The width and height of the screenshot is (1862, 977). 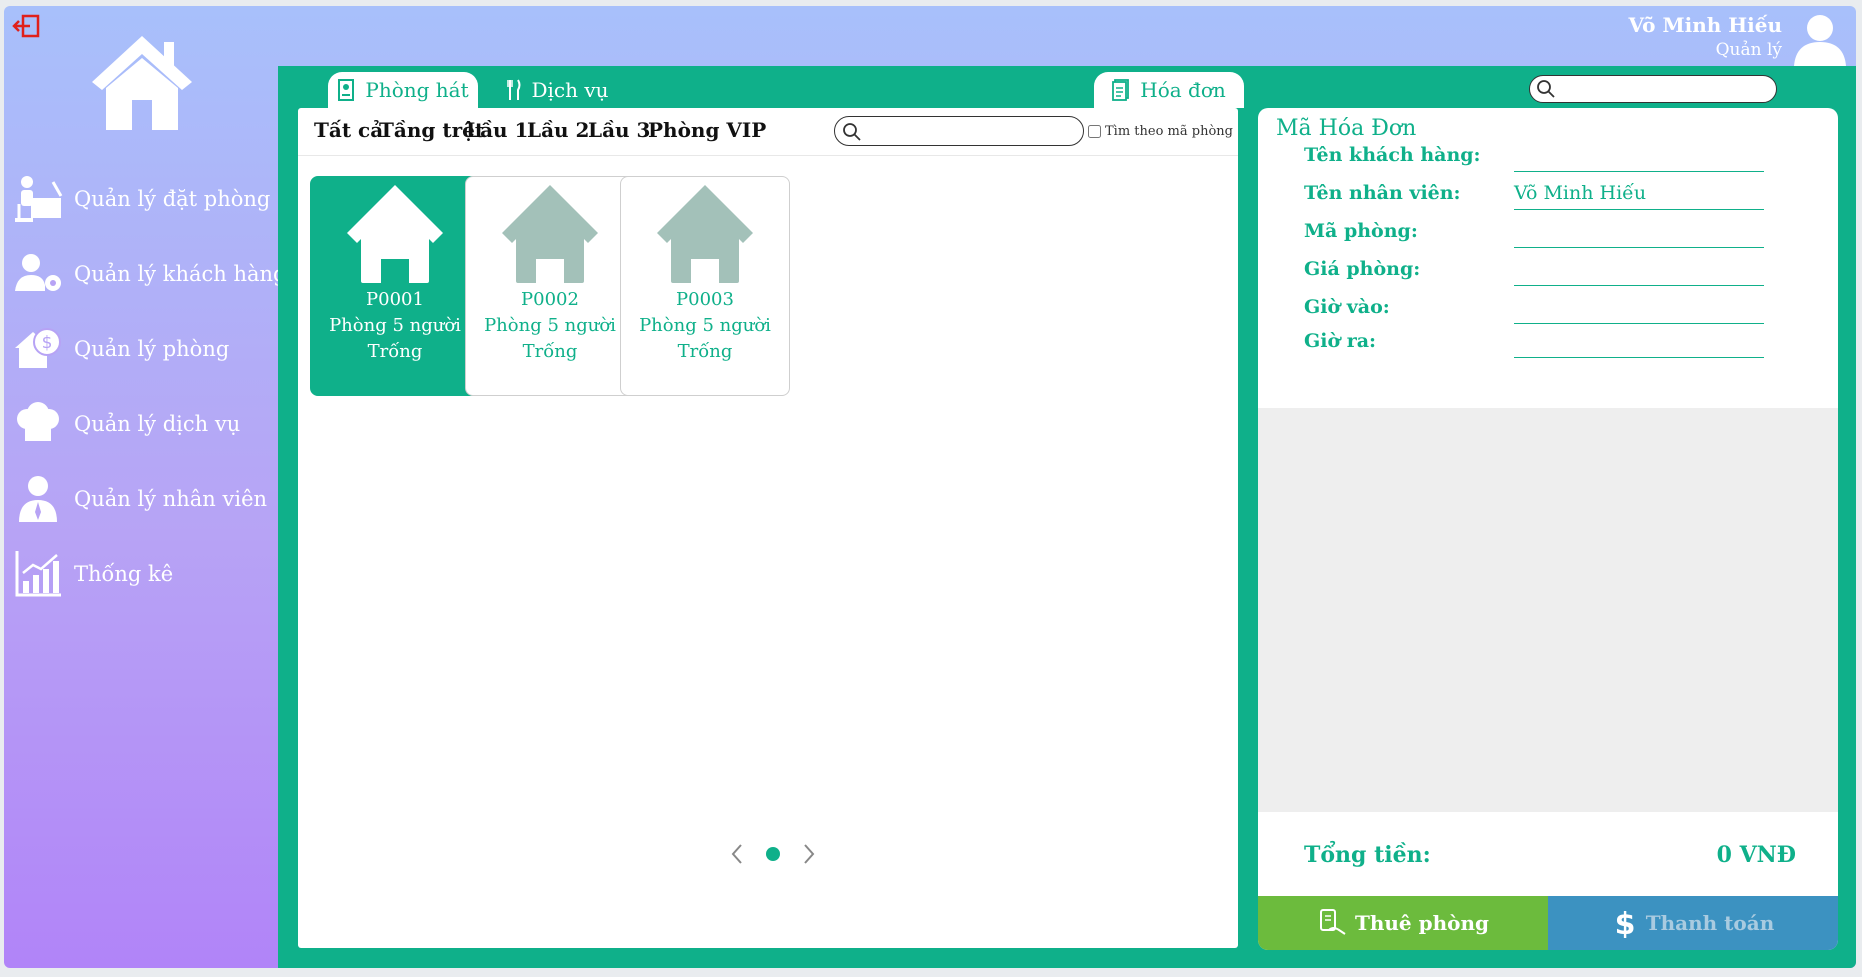 I want to click on invoice-row-employee: Tên nhân viên: Võ Minh Hiếu, so click(x=1539, y=197).